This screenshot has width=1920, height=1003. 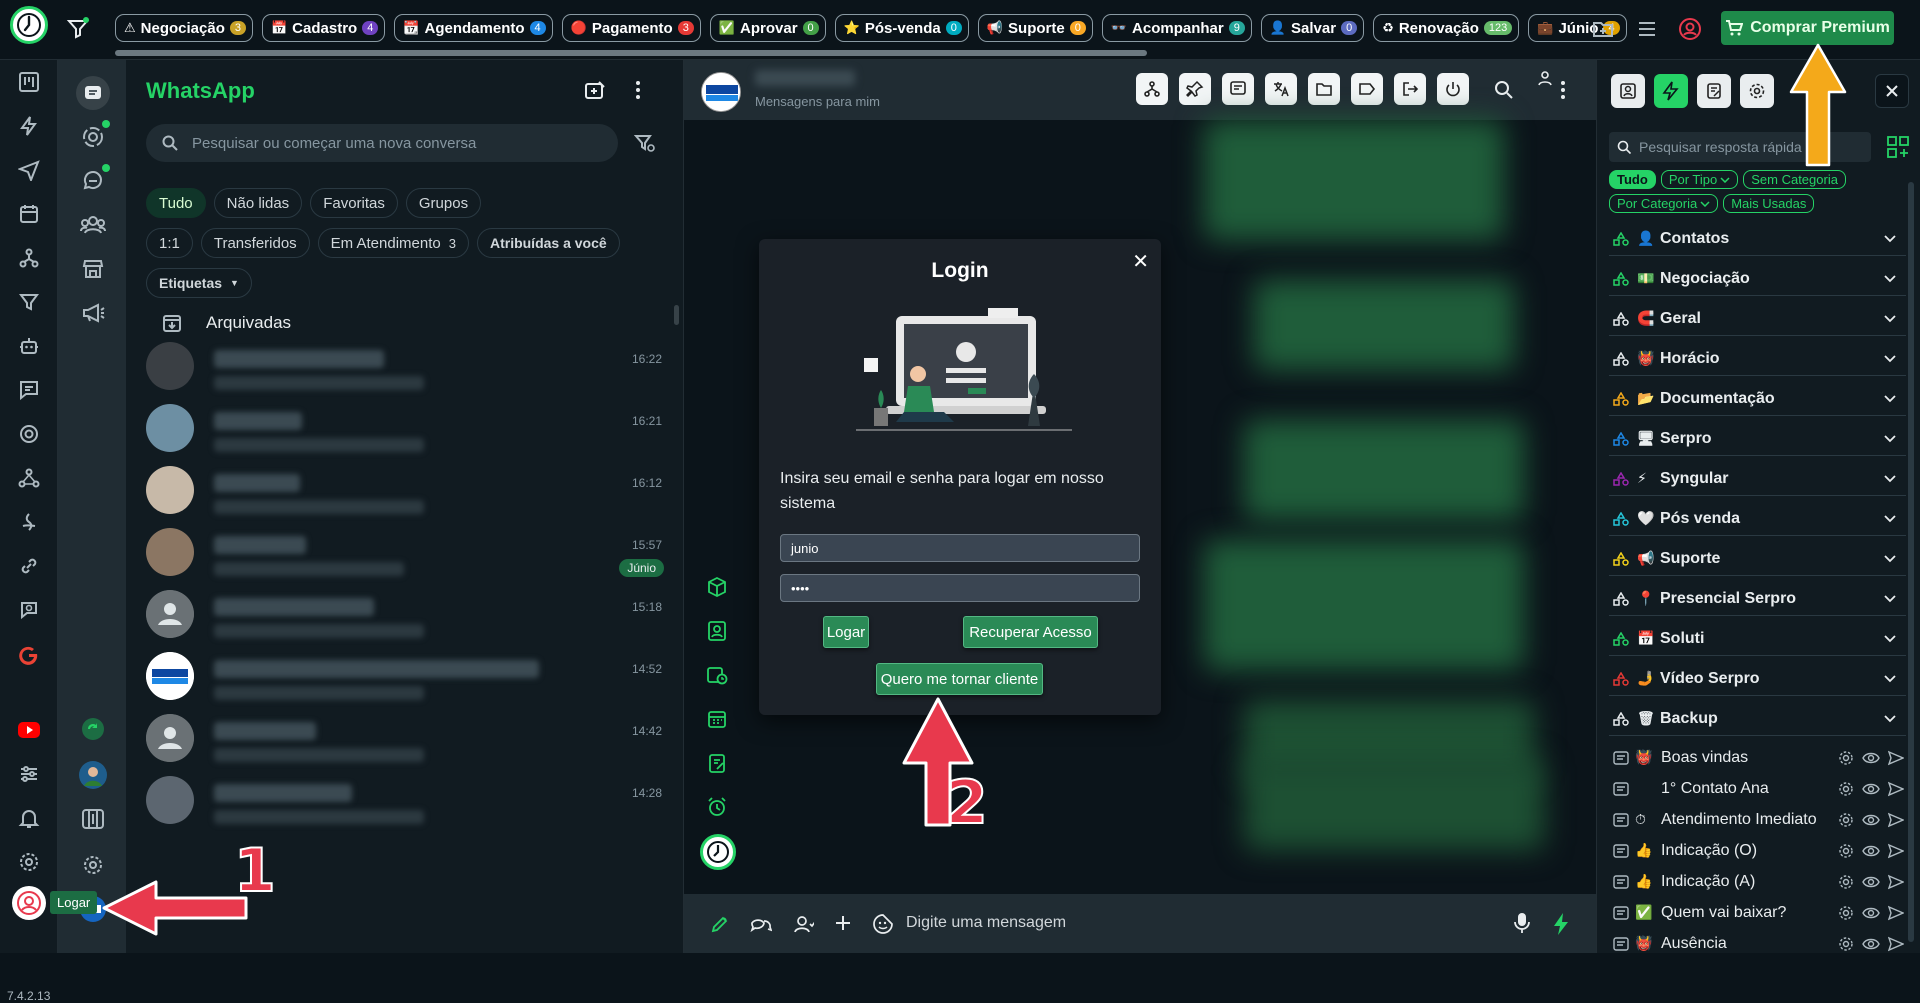 I want to click on search-chat-icon, so click(x=1504, y=90).